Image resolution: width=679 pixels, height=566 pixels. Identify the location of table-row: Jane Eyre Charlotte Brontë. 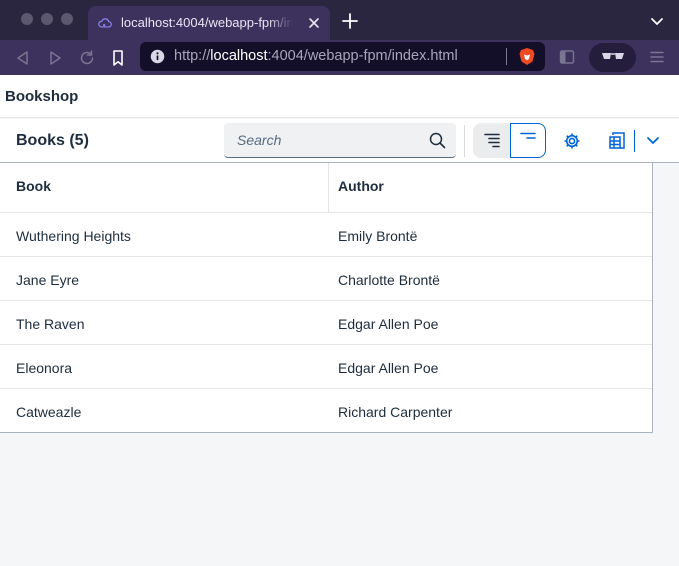
(326, 279).